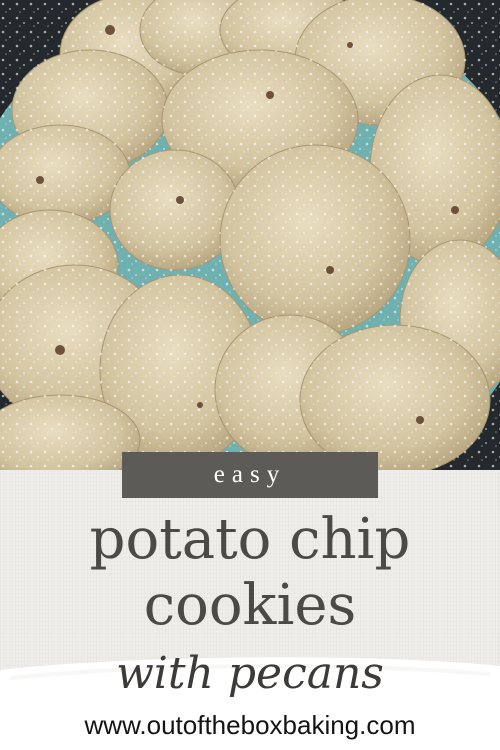  Describe the element at coordinates (250, 725) in the screenshot. I see `website-link: www.outoftheboxbaking.com` at that location.